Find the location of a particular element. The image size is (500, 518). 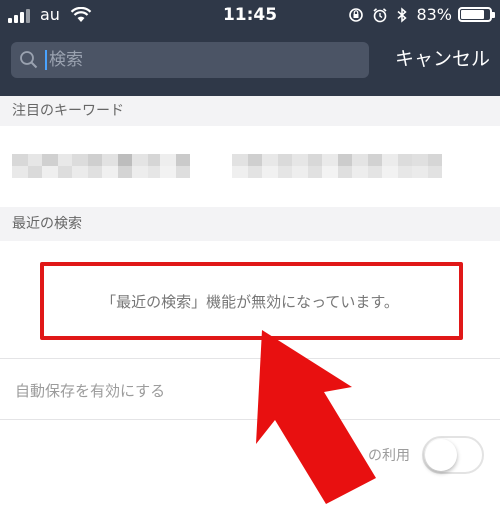

search-box is located at coordinates (190, 60).